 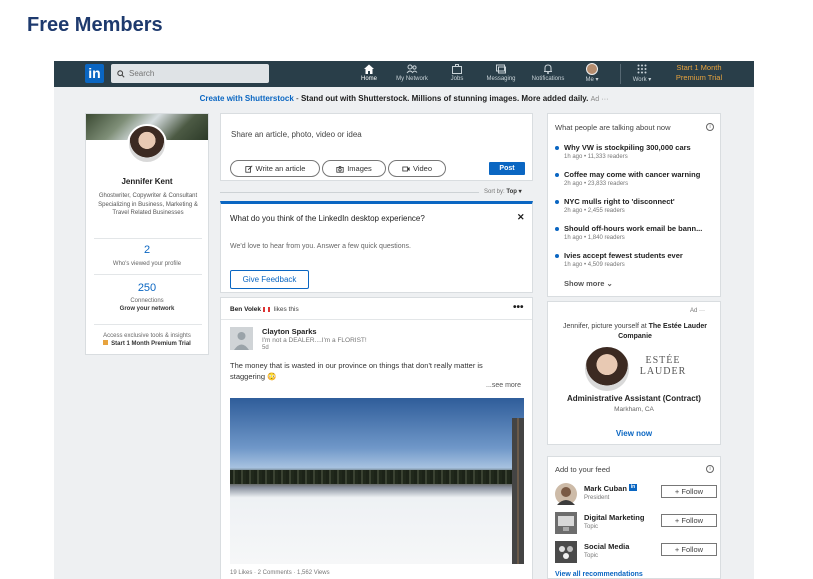 I want to click on canada-flag-icon, so click(x=266, y=309).